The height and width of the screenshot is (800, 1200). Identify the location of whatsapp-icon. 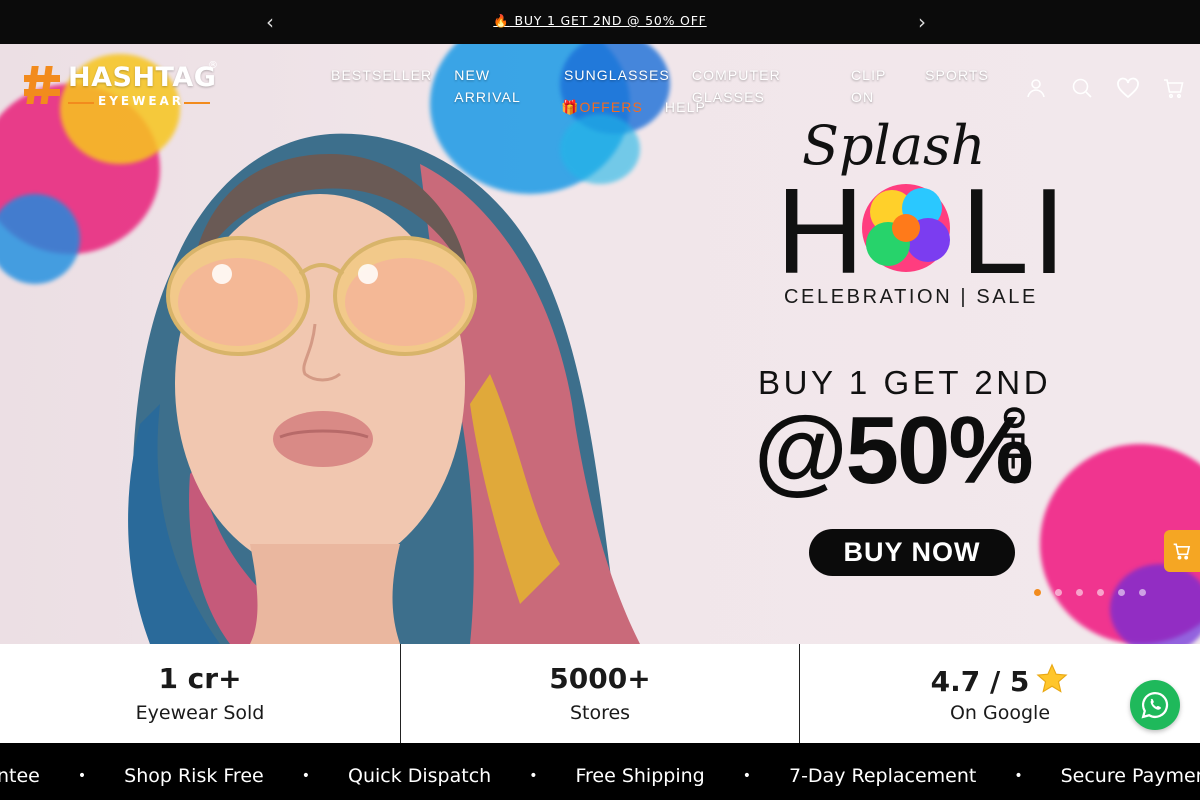
(1155, 705).